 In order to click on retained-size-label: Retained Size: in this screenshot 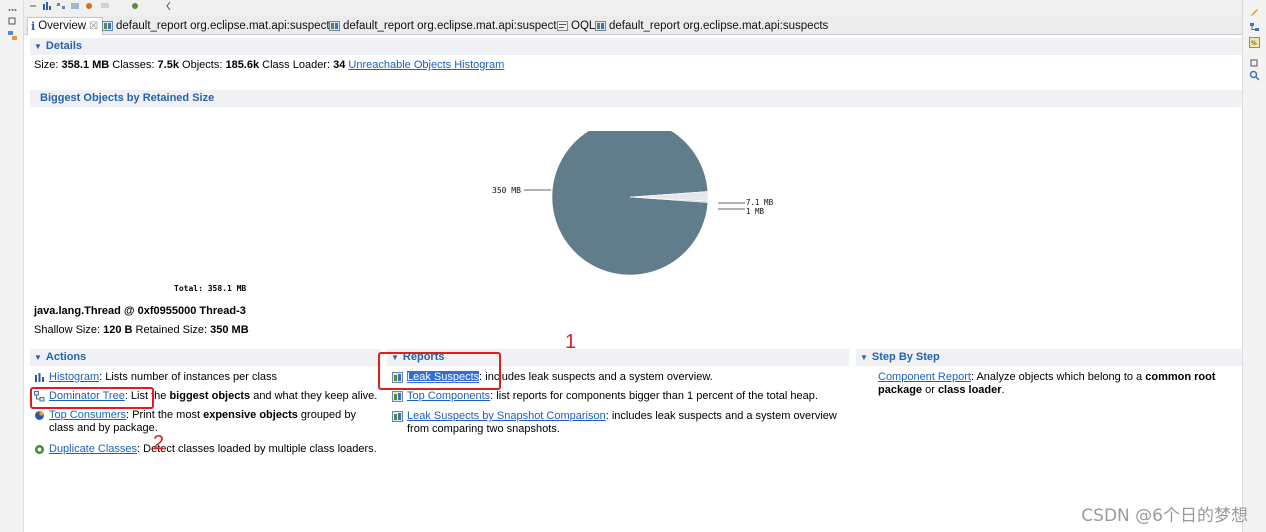, I will do `click(171, 330)`.